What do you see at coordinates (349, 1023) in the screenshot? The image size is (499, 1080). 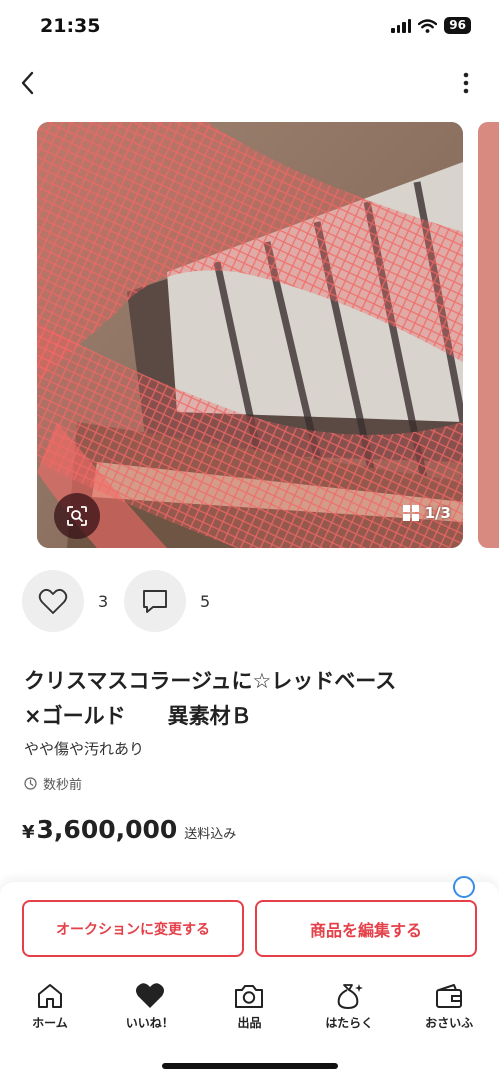 I see `tab-work-label: はたらく` at bounding box center [349, 1023].